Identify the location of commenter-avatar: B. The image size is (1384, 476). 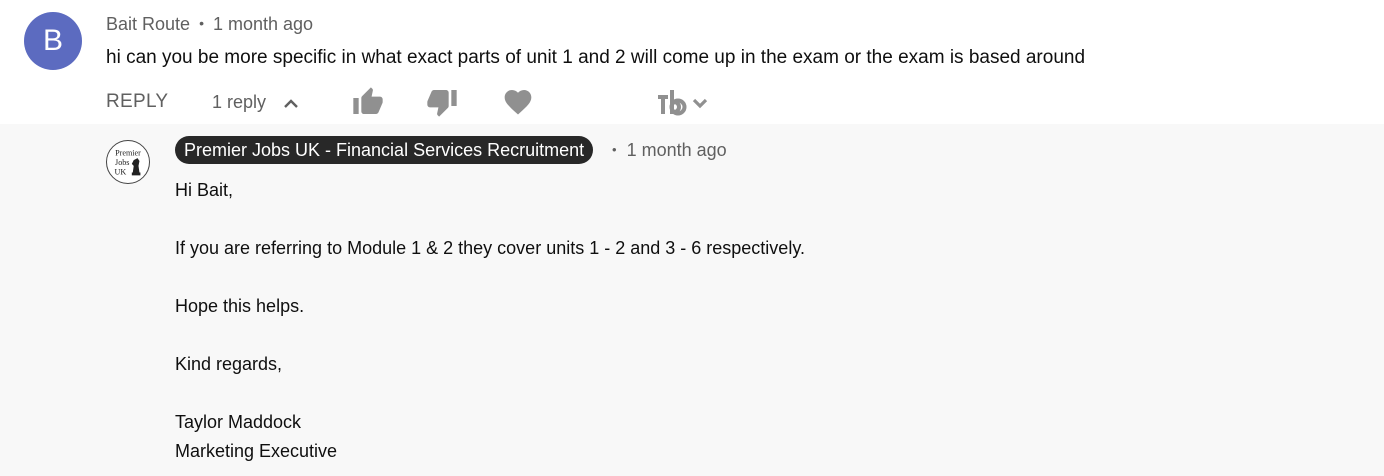
(53, 41).